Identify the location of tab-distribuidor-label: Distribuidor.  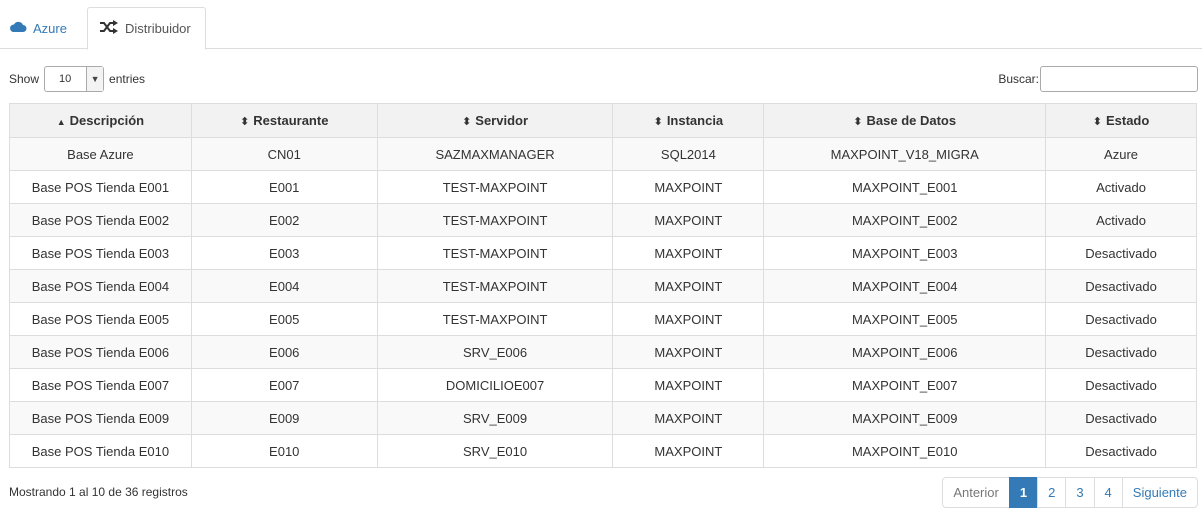
(158, 28).